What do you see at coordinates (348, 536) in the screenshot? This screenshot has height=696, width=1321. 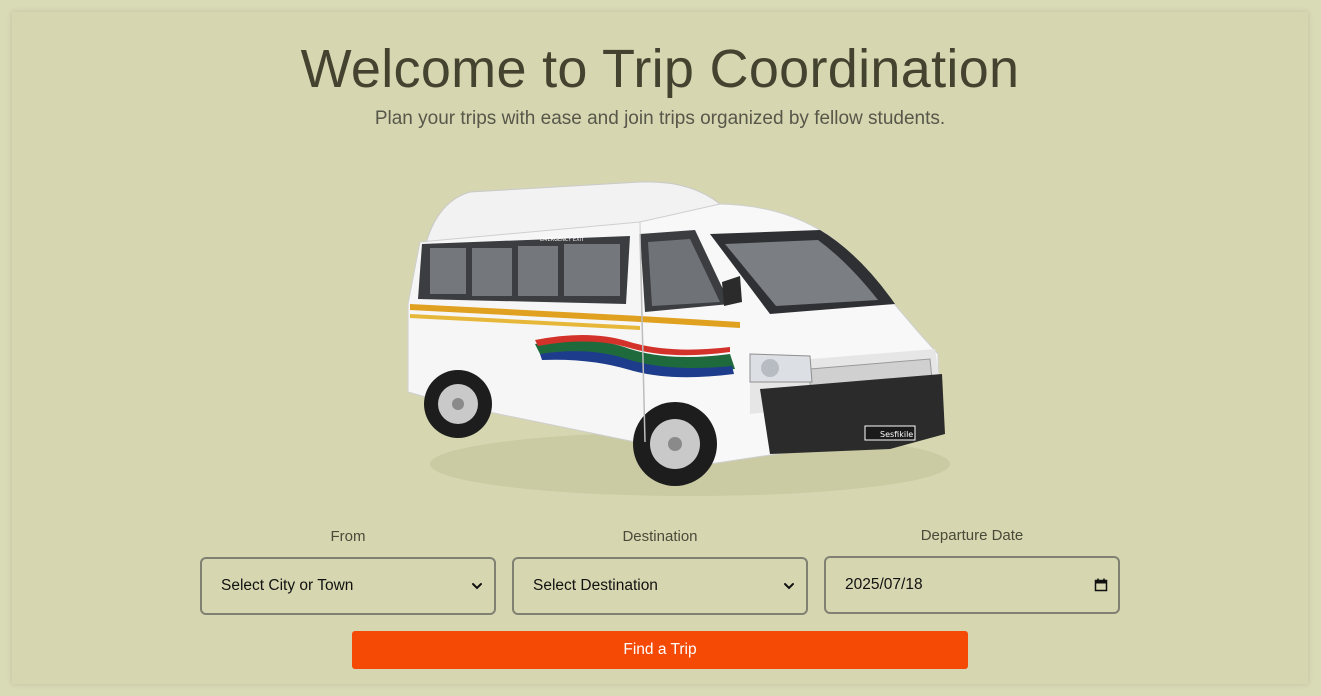 I see `from-label: From` at bounding box center [348, 536].